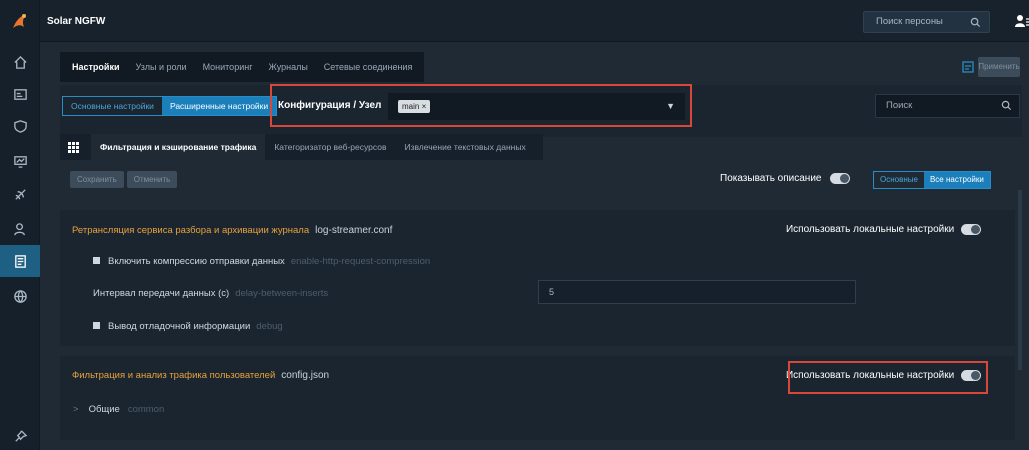  What do you see at coordinates (536, 106) in the screenshot?
I see `config-node-select: main × ▼` at bounding box center [536, 106].